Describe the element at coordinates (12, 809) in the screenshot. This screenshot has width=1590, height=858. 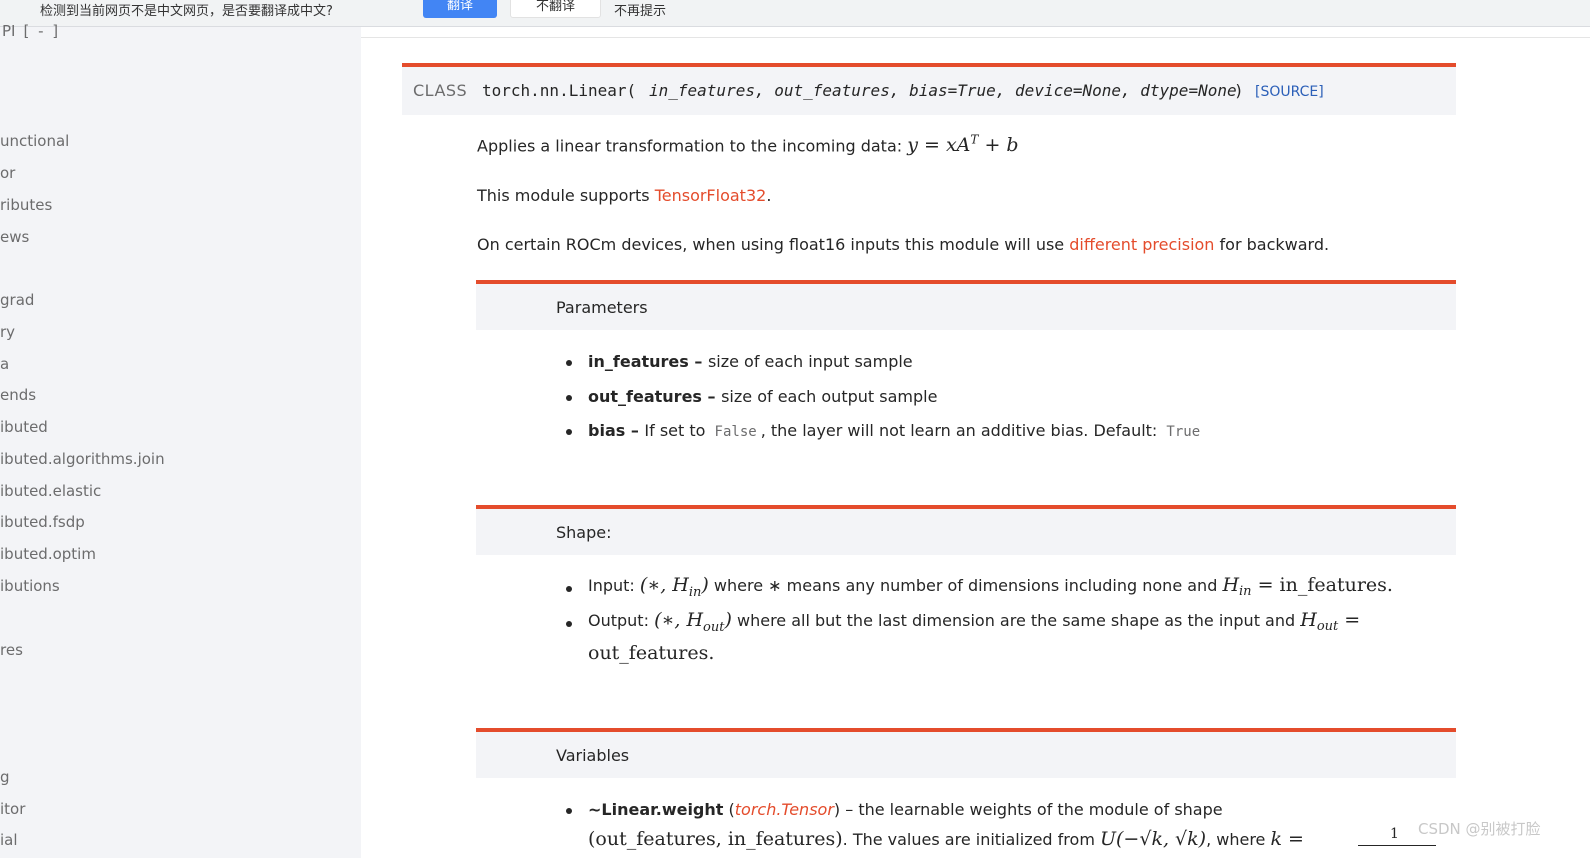
I see `sidebar-item-monitor: itor` at that location.